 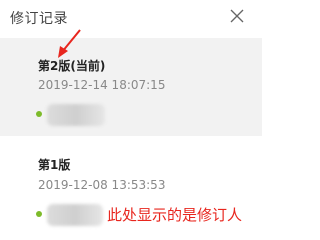 I want to click on close-icon, so click(x=237, y=16).